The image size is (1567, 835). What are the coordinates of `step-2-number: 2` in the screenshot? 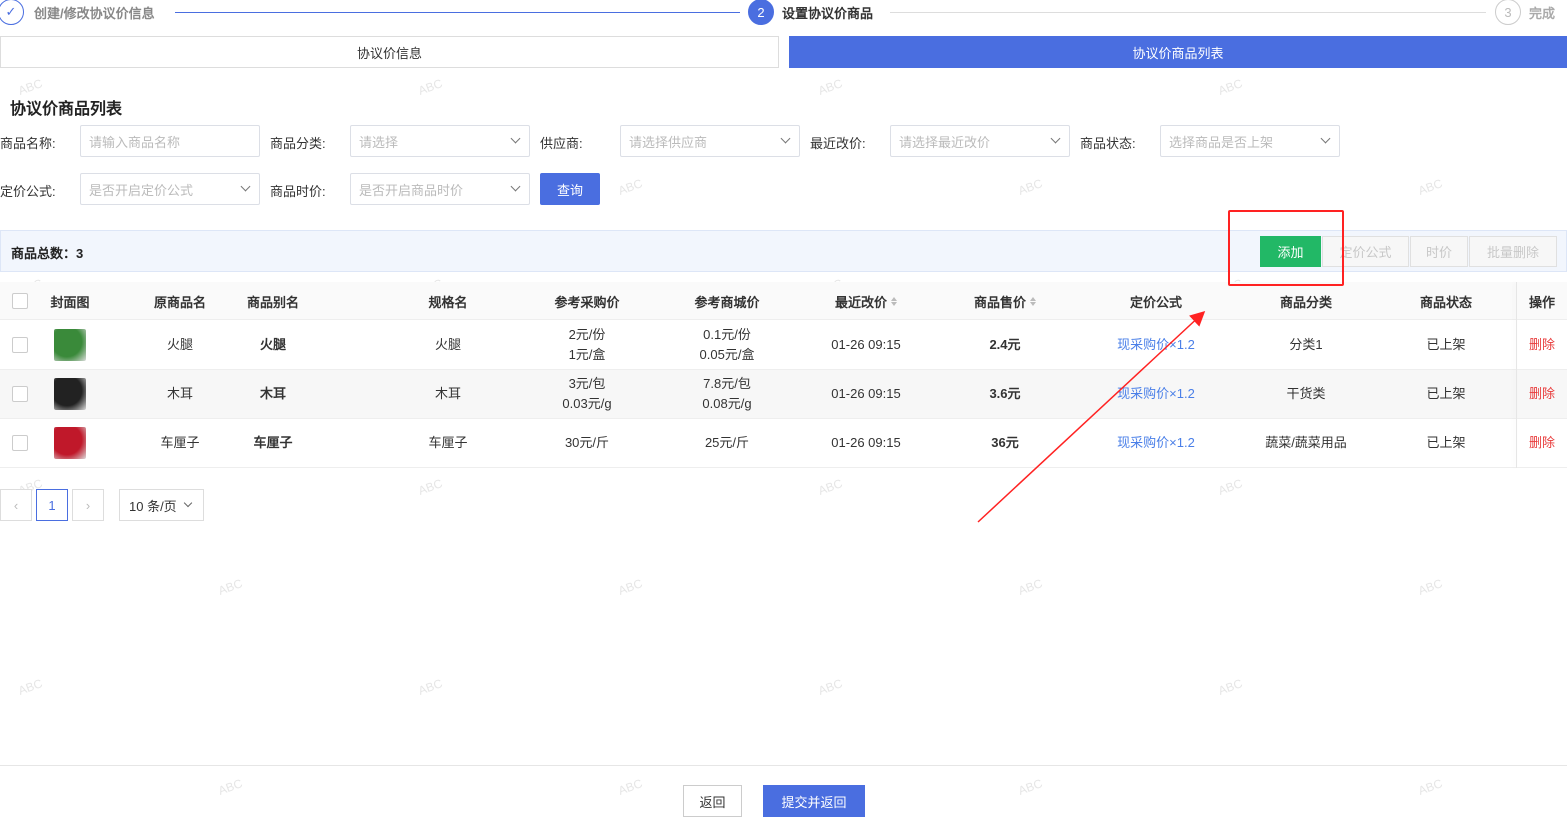 It's located at (761, 12).